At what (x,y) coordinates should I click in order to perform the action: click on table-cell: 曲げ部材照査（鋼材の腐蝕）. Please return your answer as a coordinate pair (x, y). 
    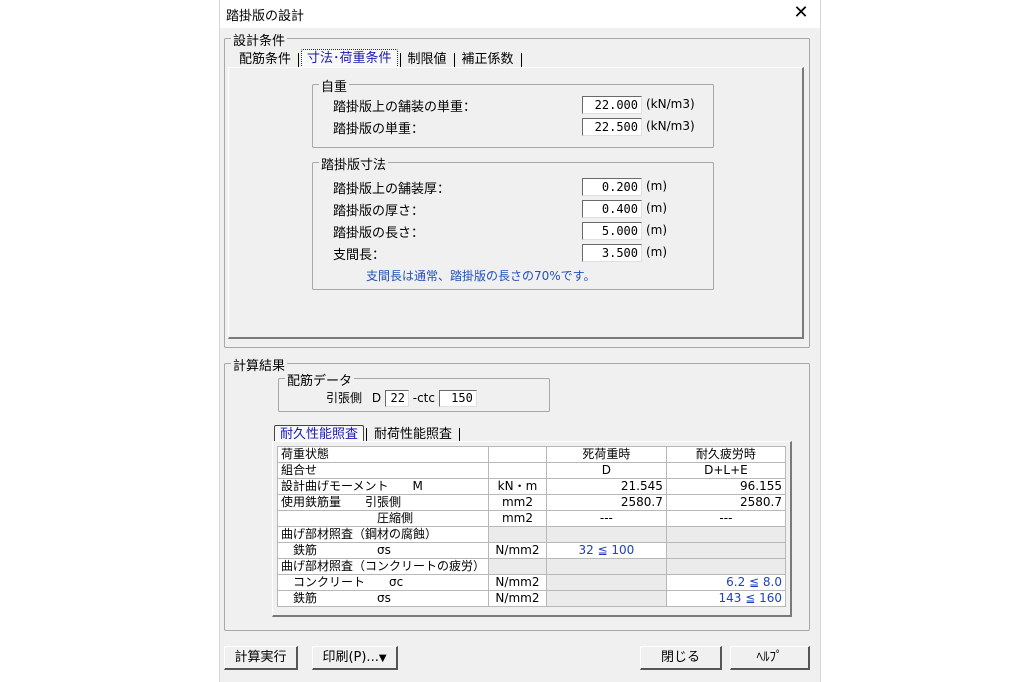
    Looking at the image, I should click on (383, 534).